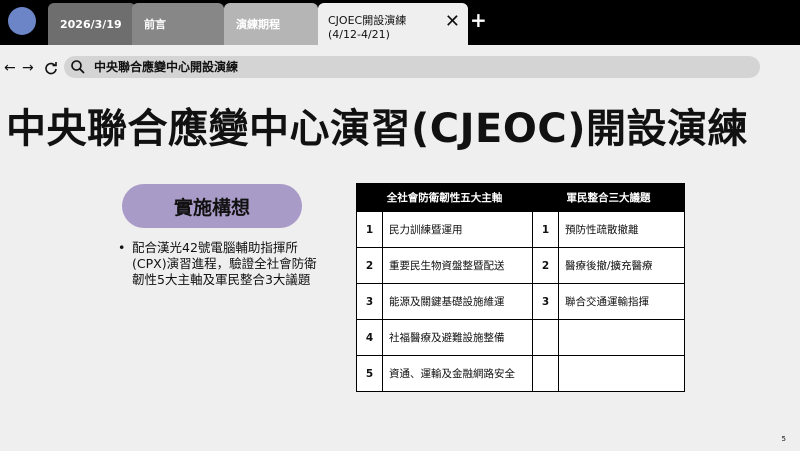  I want to click on table-row: 1 民力訓練暨運用 1 預防性疏散撤離, so click(520, 229).